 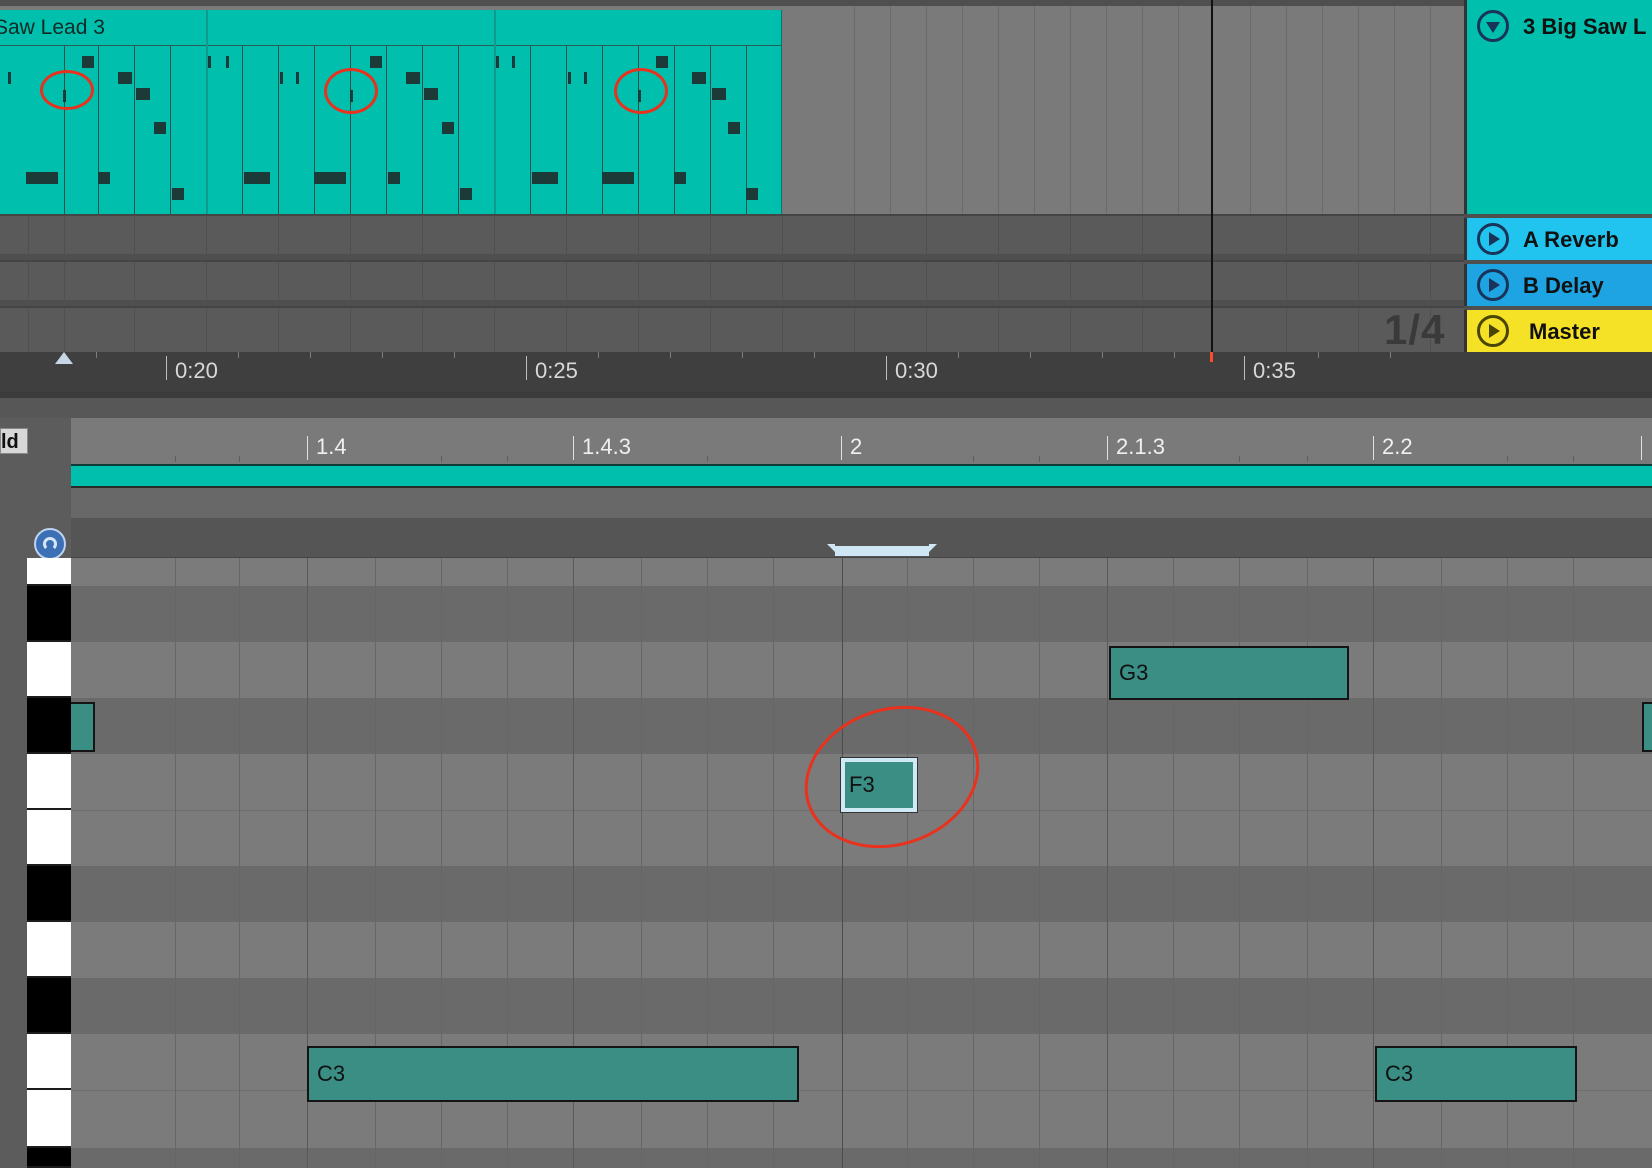 I want to click on track-header-delay: B Delay, so click(x=1558, y=285).